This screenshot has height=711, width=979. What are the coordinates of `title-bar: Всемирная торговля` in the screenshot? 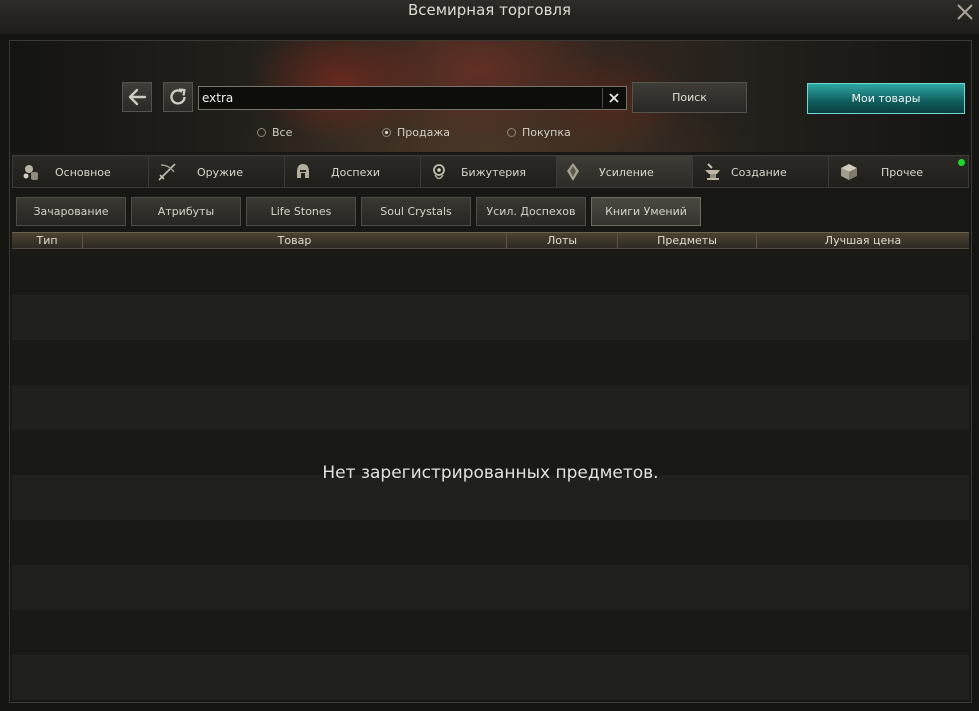 It's located at (489, 17).